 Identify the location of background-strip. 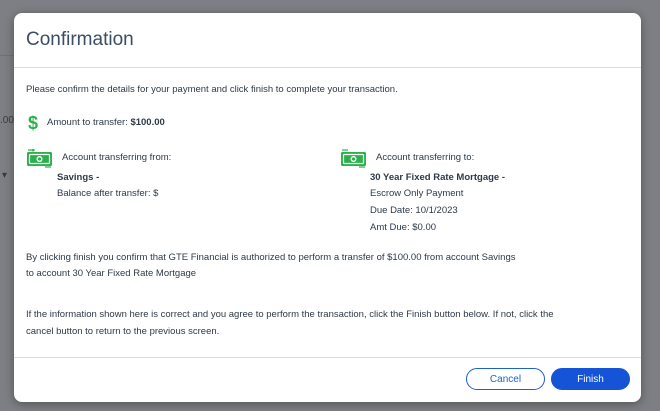
(7, 55).